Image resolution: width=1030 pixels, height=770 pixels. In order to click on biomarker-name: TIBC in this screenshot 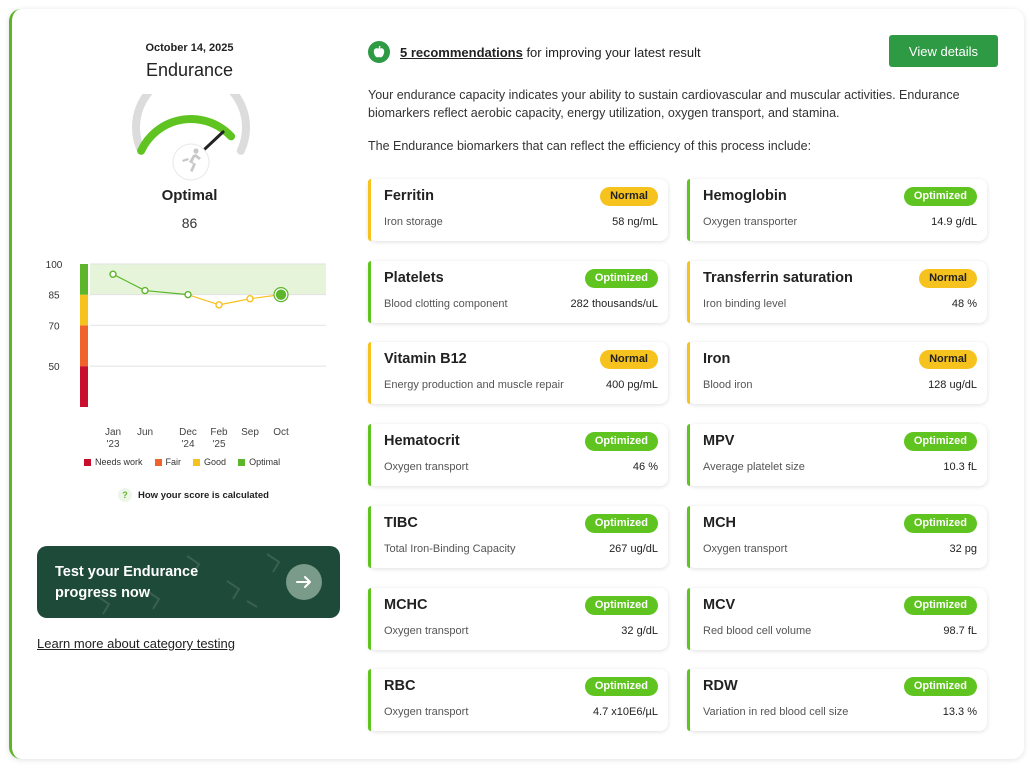, I will do `click(401, 522)`.